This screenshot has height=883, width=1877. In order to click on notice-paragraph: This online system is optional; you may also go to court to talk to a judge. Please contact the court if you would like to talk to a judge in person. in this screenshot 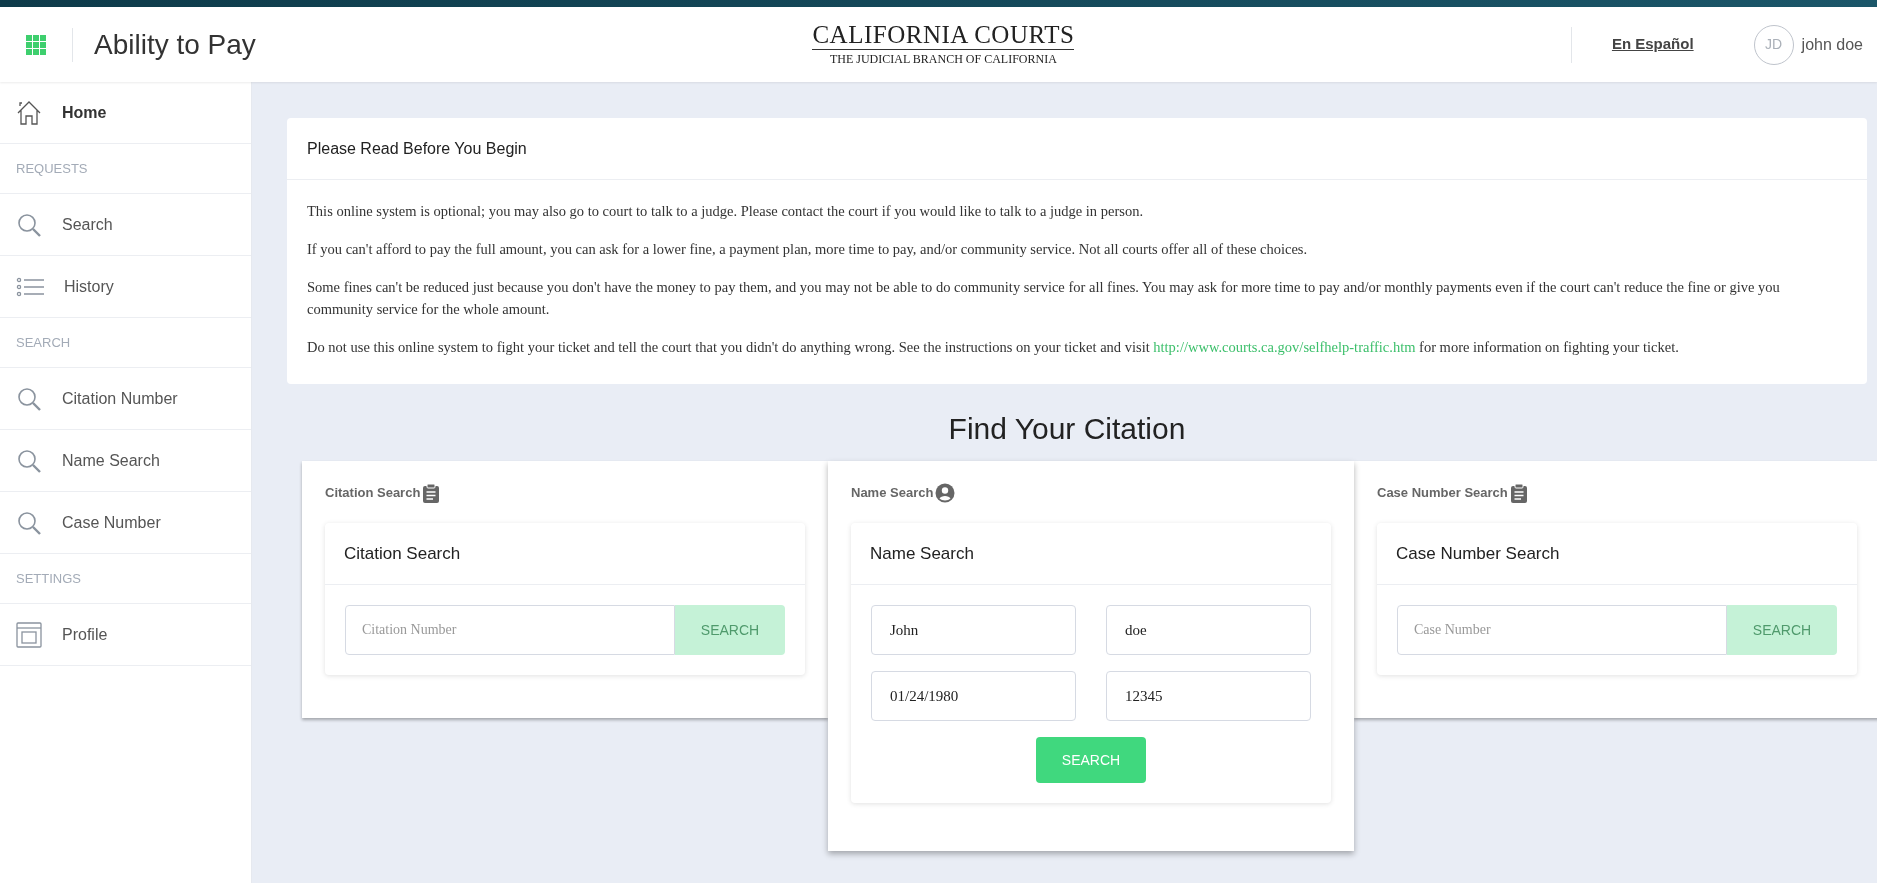, I will do `click(725, 211)`.